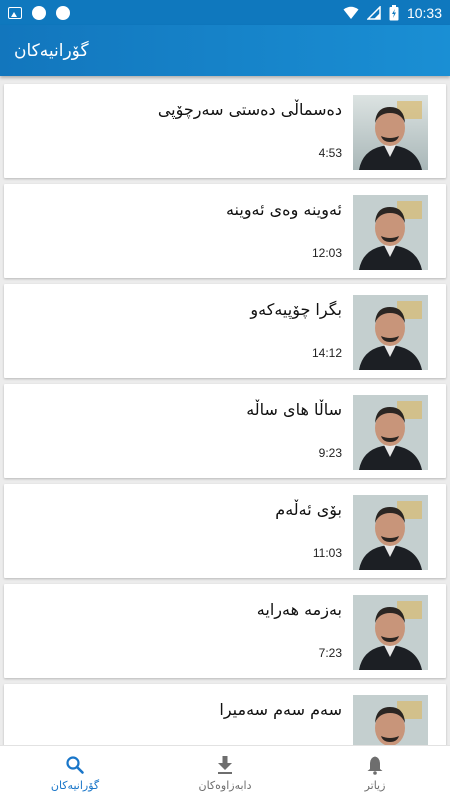  I want to click on song-card: دەسماڵی دەستی سەرچۆپی 4:53, so click(225, 131).